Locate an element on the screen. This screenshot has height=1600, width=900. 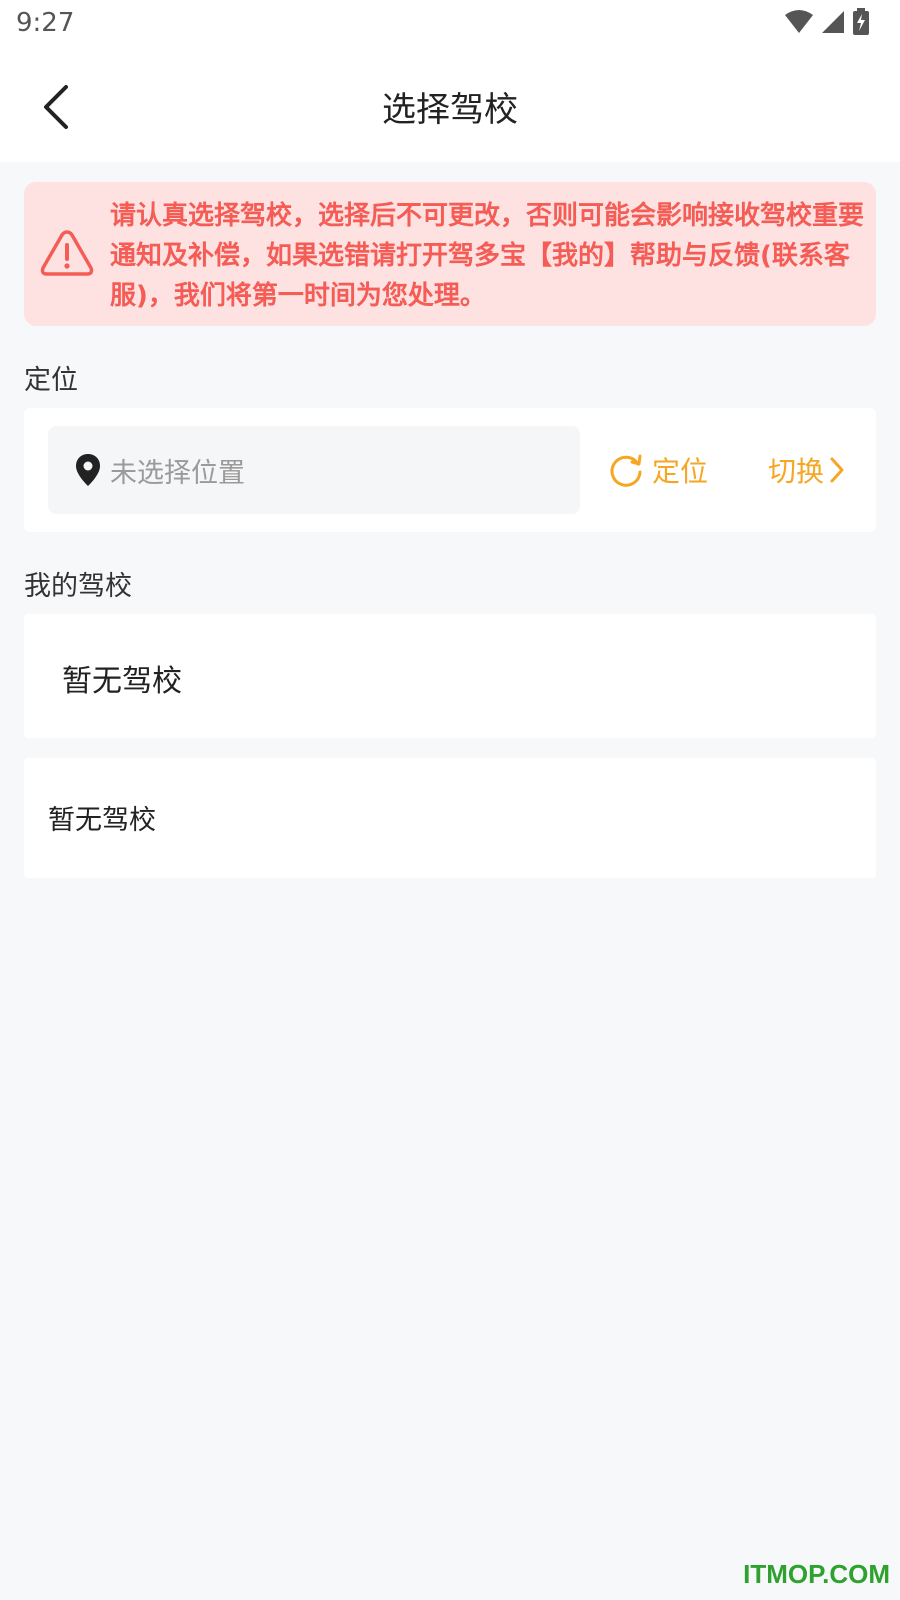
location-placeholder: 未选择位置 is located at coordinates (177, 473).